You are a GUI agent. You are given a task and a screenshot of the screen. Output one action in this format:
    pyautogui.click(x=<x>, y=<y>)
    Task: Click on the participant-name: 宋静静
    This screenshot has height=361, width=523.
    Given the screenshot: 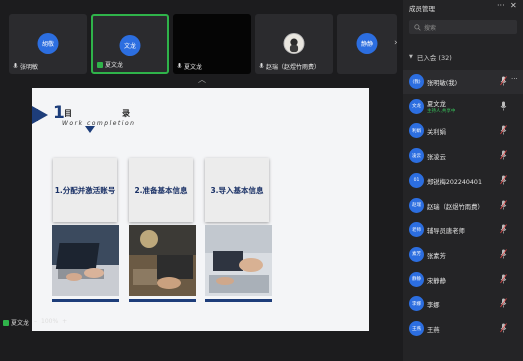 What is the action you would take?
    pyautogui.click(x=436, y=281)
    